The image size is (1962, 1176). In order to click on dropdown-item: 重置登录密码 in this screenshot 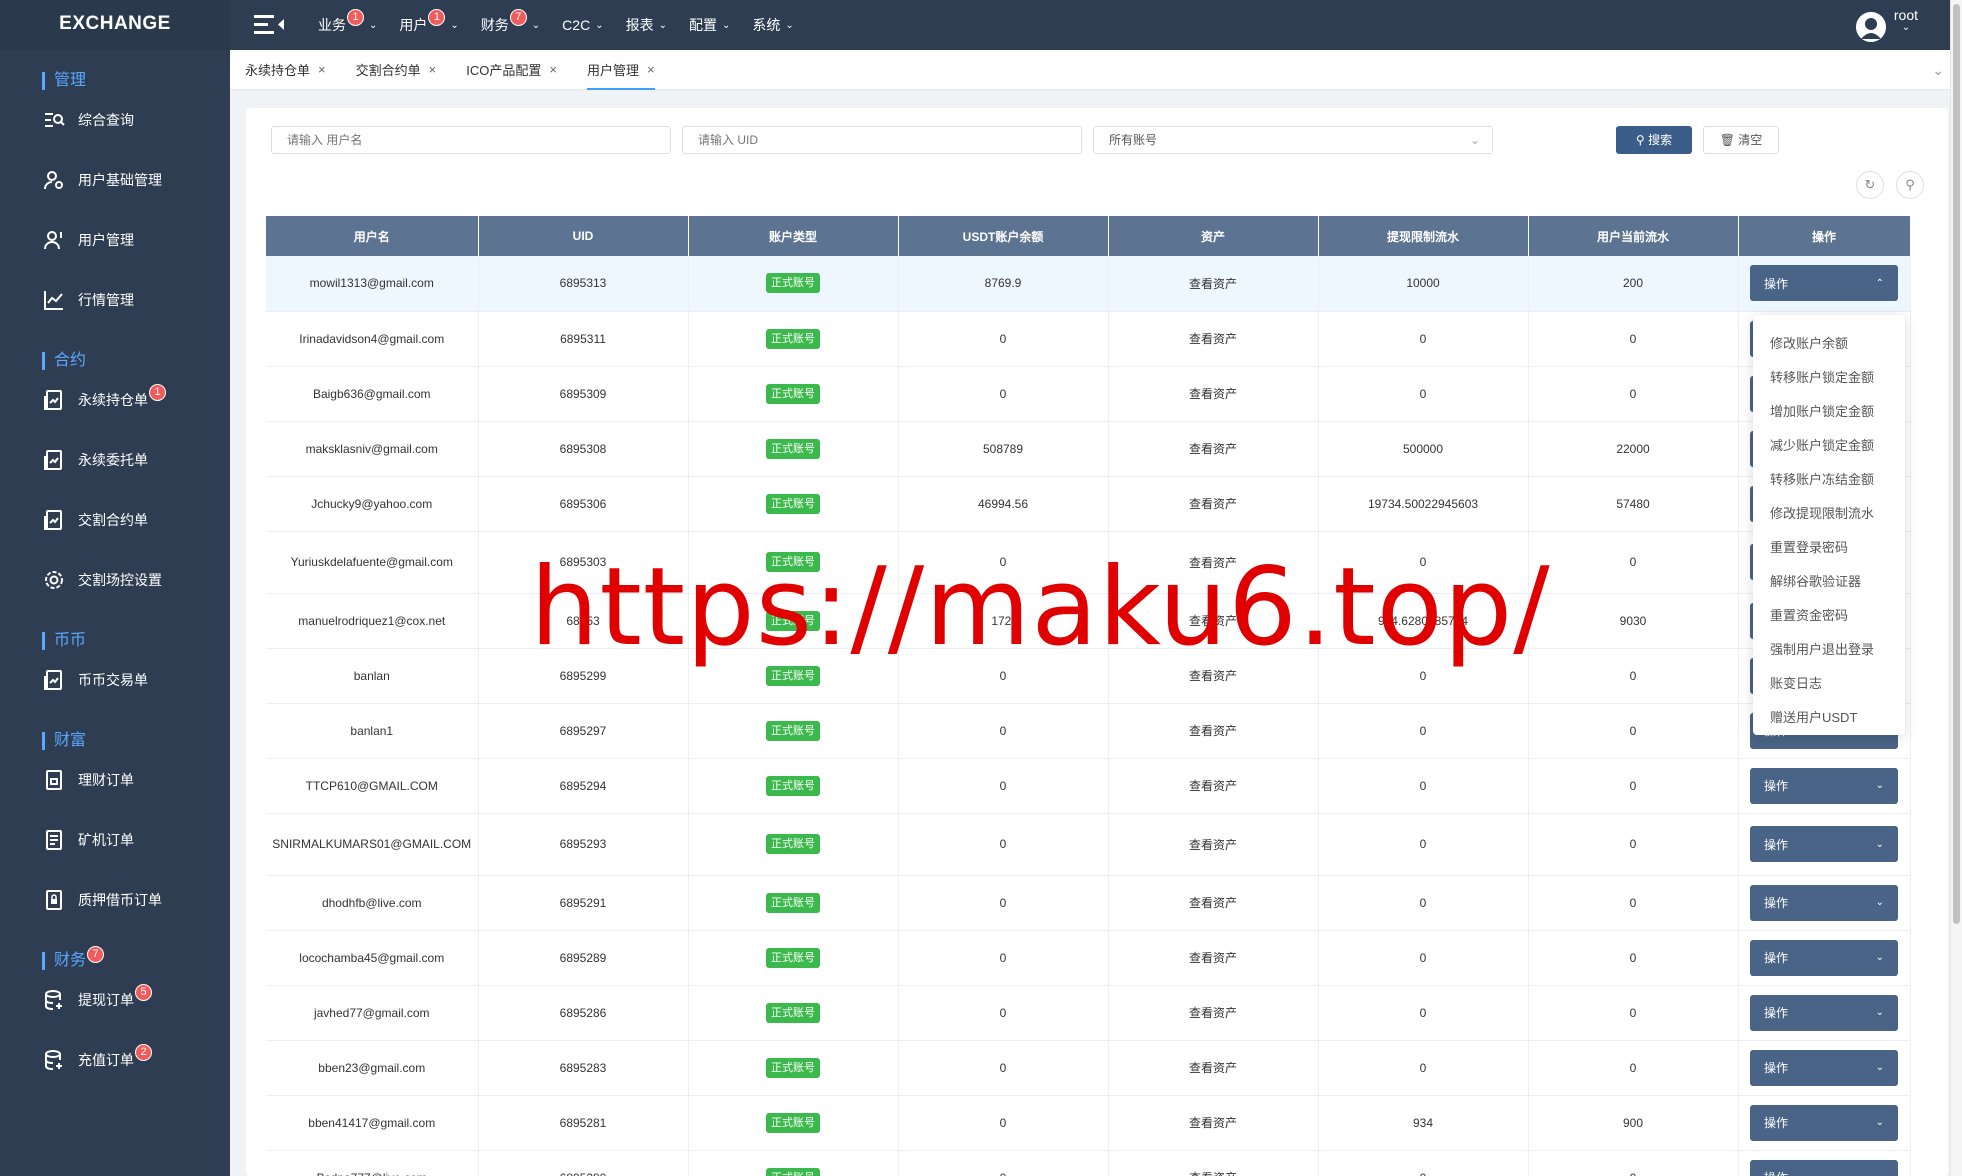, I will do `click(1829, 548)`.